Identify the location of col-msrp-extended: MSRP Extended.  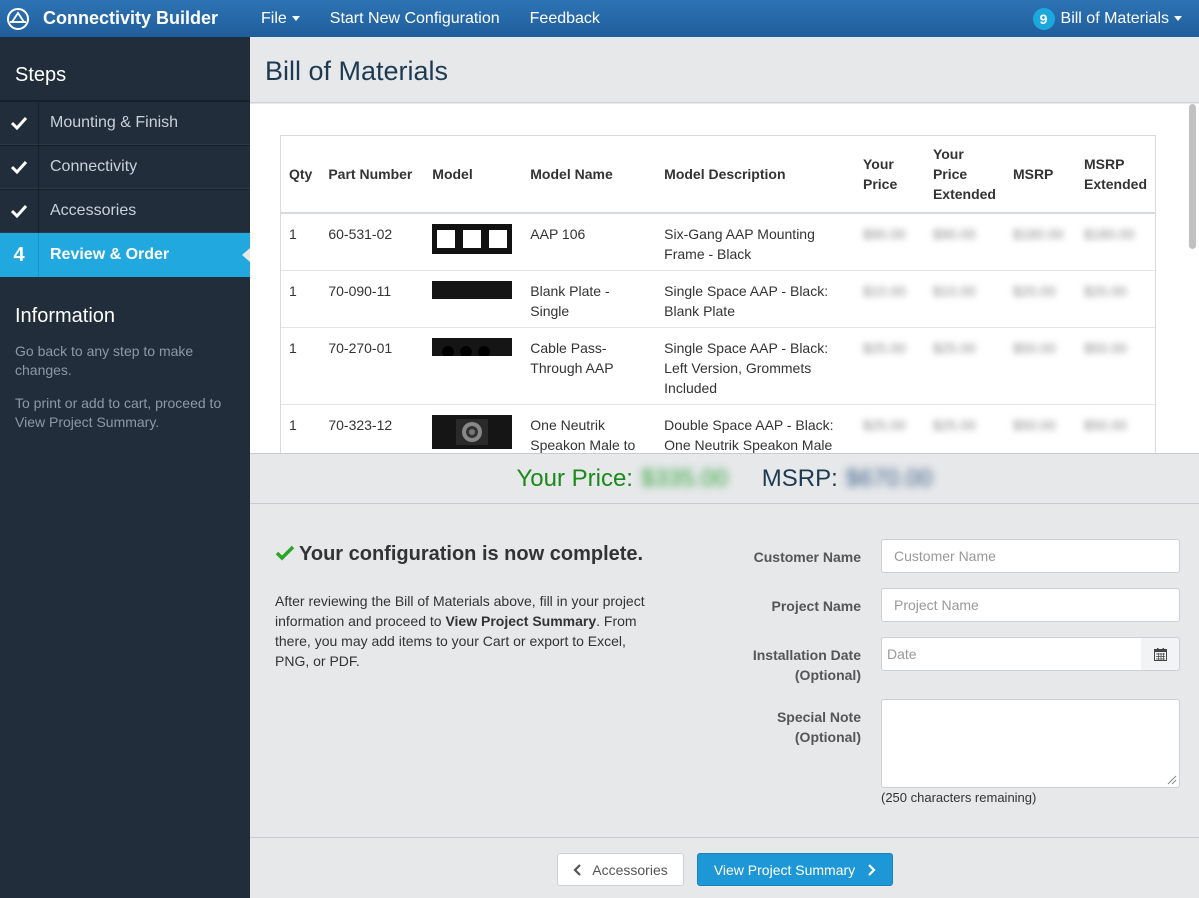
(1115, 175).